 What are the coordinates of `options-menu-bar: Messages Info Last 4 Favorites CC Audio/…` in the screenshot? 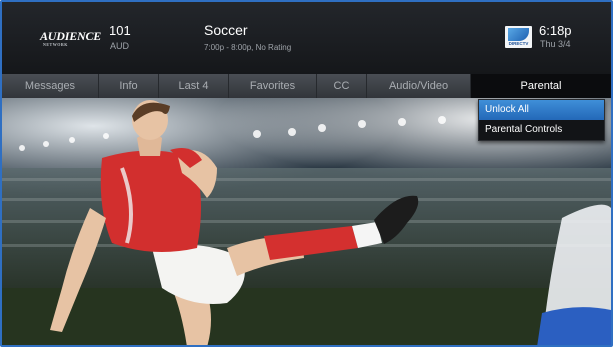 It's located at (306, 86).